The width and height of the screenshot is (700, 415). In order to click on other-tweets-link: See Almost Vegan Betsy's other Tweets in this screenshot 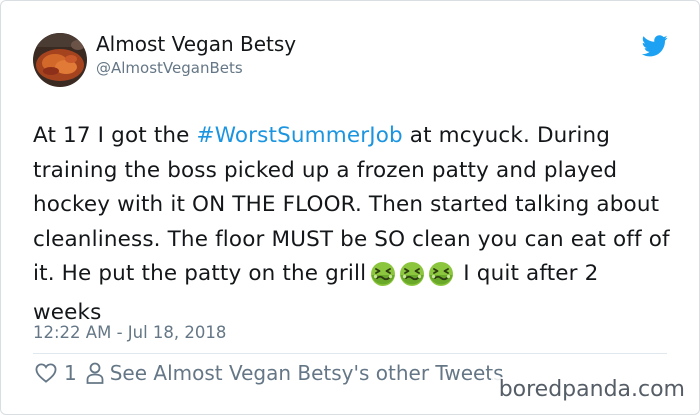, I will do `click(307, 373)`.